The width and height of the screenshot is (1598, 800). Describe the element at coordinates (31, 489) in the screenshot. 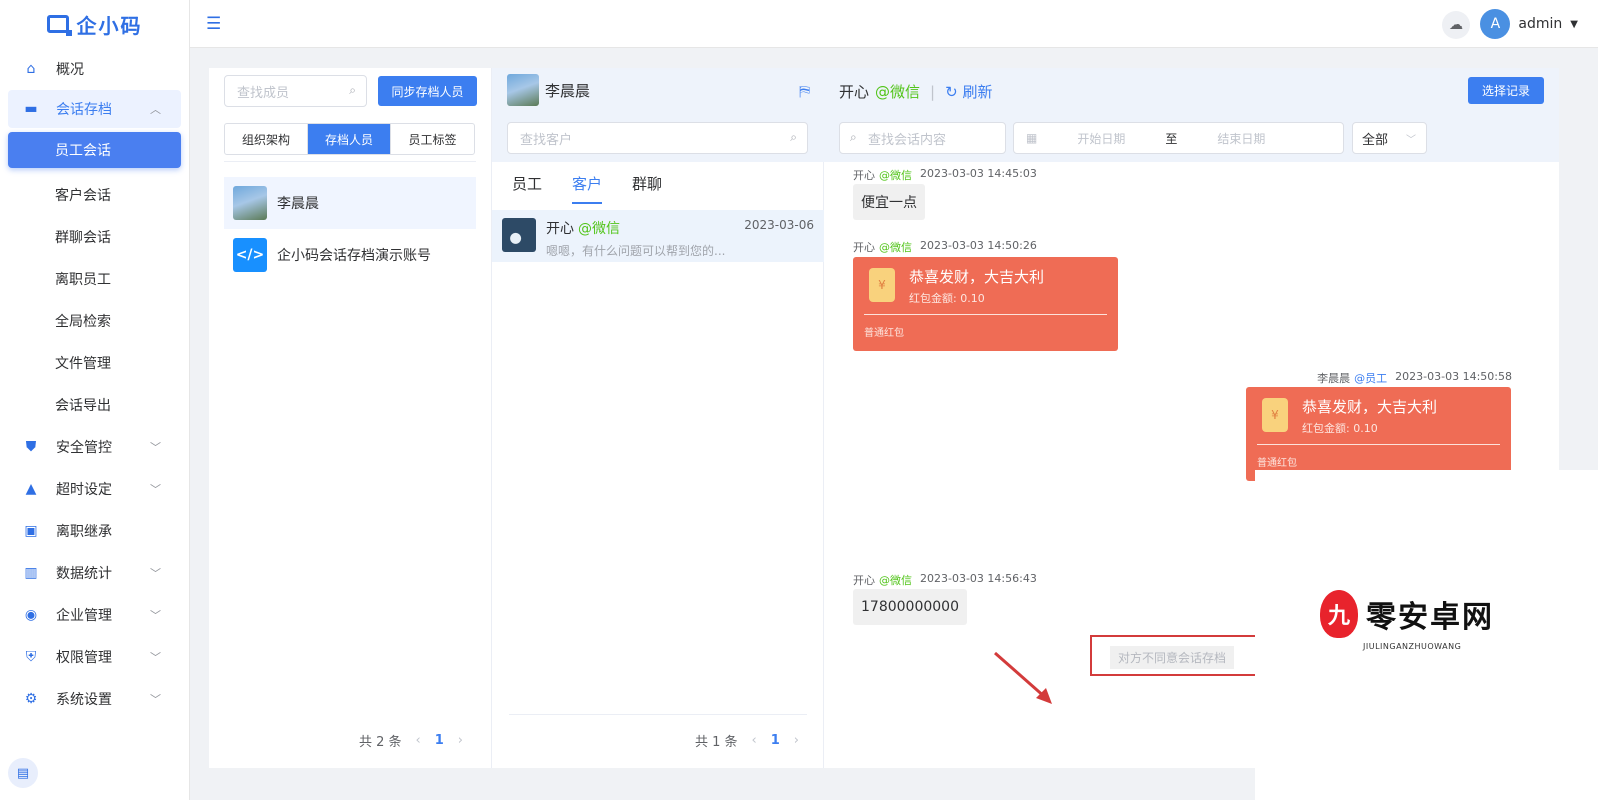

I see `bell-icon: ▲` at that location.